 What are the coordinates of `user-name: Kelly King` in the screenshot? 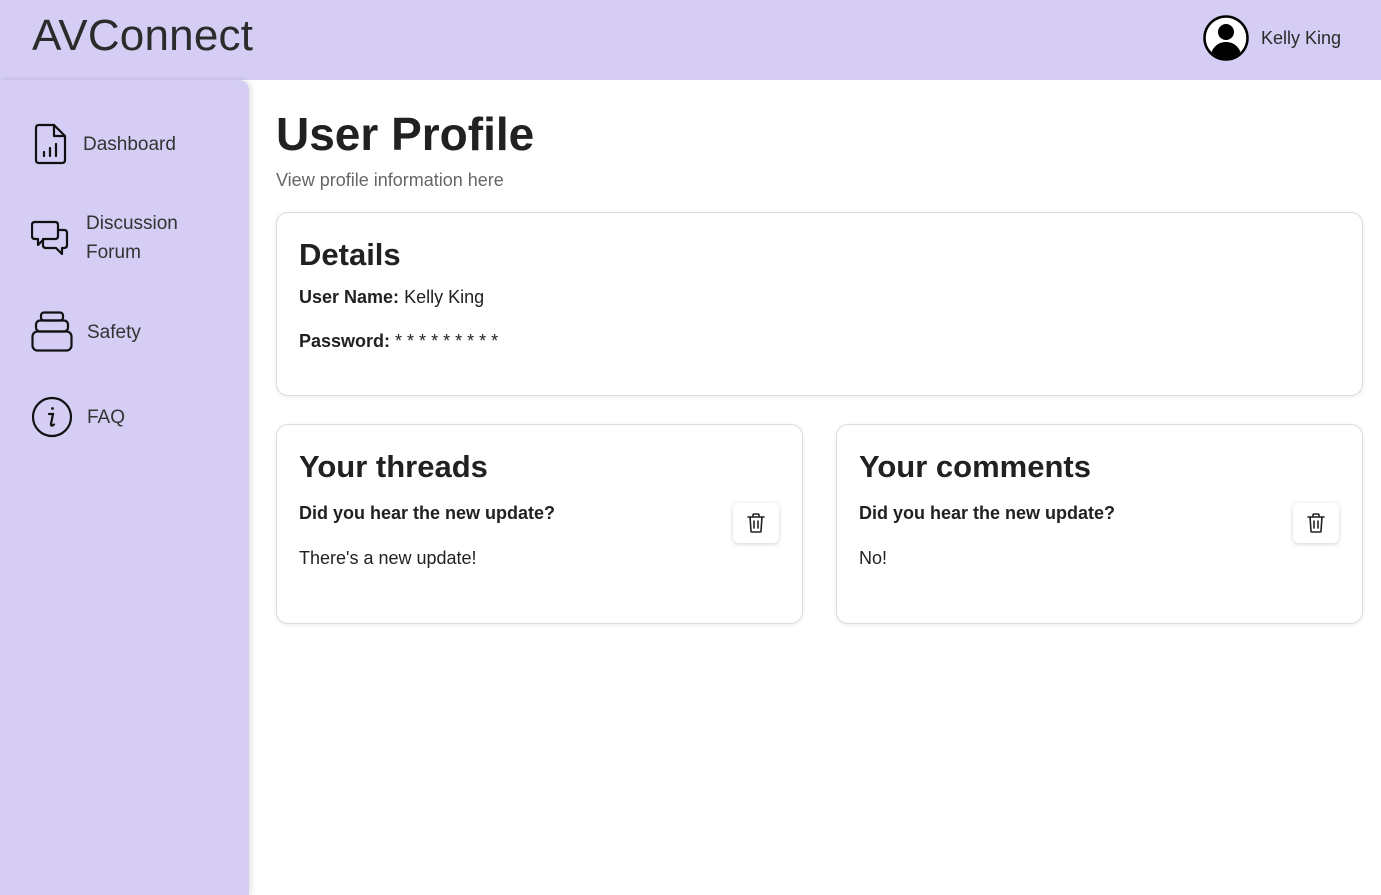 It's located at (1300, 37).